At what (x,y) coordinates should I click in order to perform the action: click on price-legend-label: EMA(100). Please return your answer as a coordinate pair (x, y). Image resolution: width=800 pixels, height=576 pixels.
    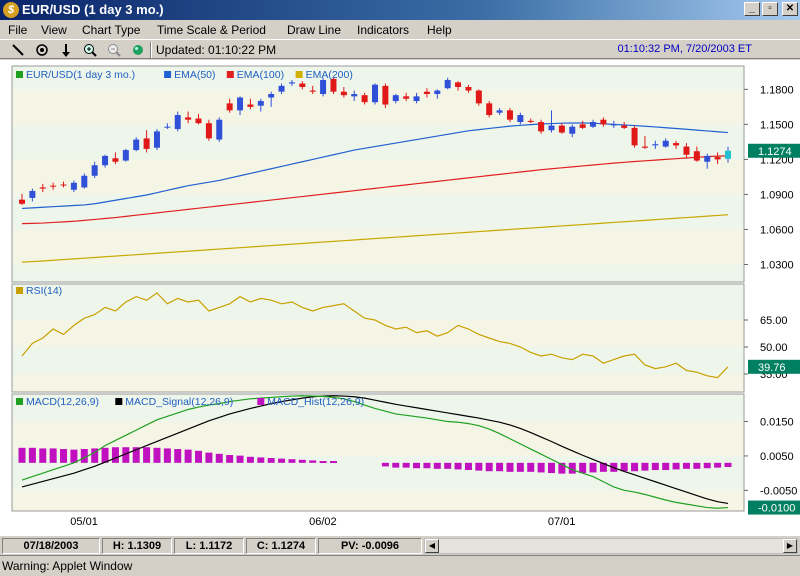
    Looking at the image, I should click on (260, 75).